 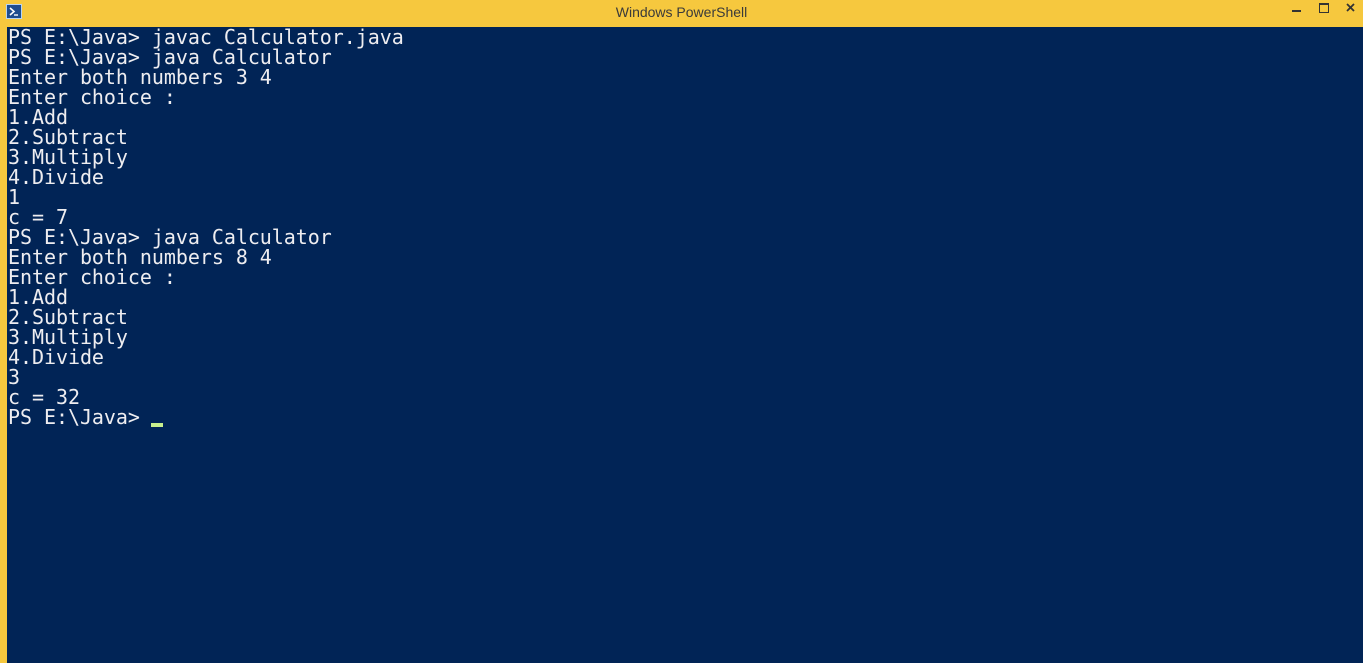 I want to click on minimize-icon, so click(x=1296, y=11).